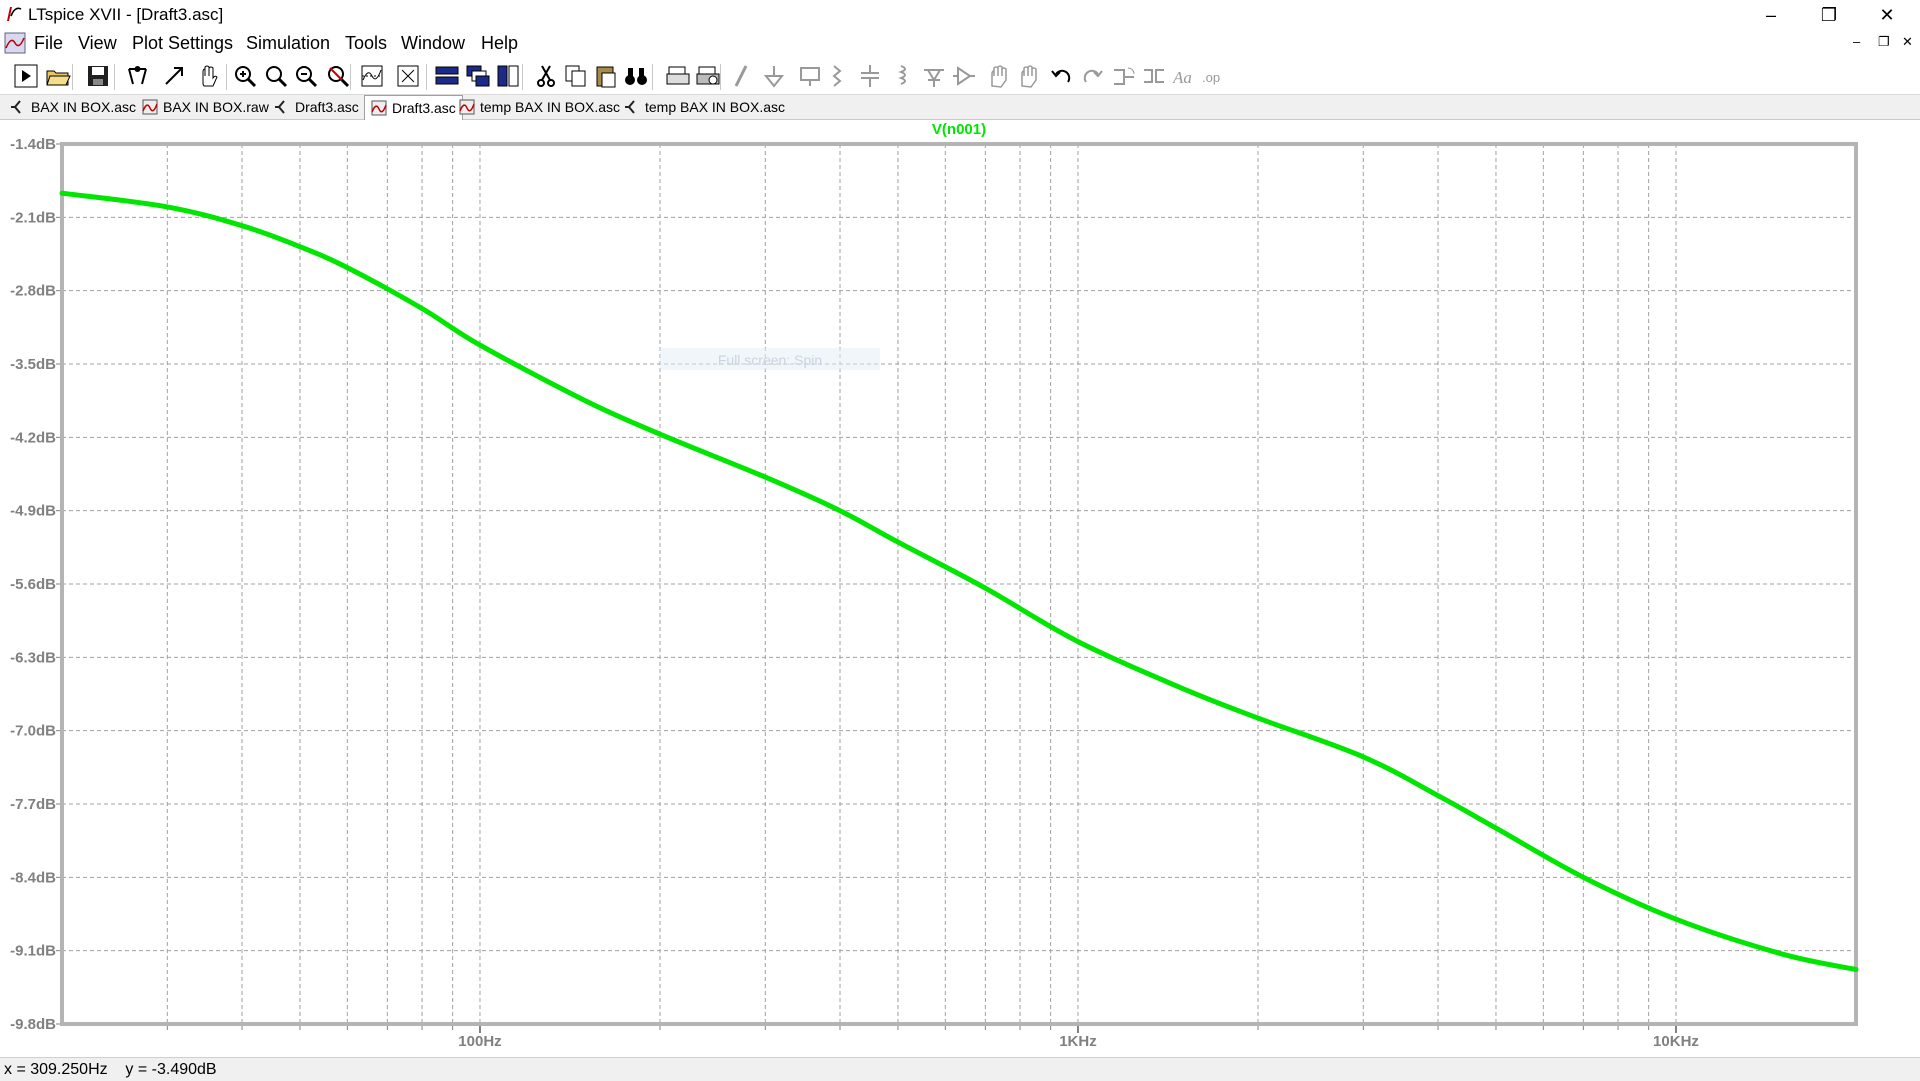  I want to click on tab-bax-in-box-asc: BAX IN BOX.asc, so click(73, 107).